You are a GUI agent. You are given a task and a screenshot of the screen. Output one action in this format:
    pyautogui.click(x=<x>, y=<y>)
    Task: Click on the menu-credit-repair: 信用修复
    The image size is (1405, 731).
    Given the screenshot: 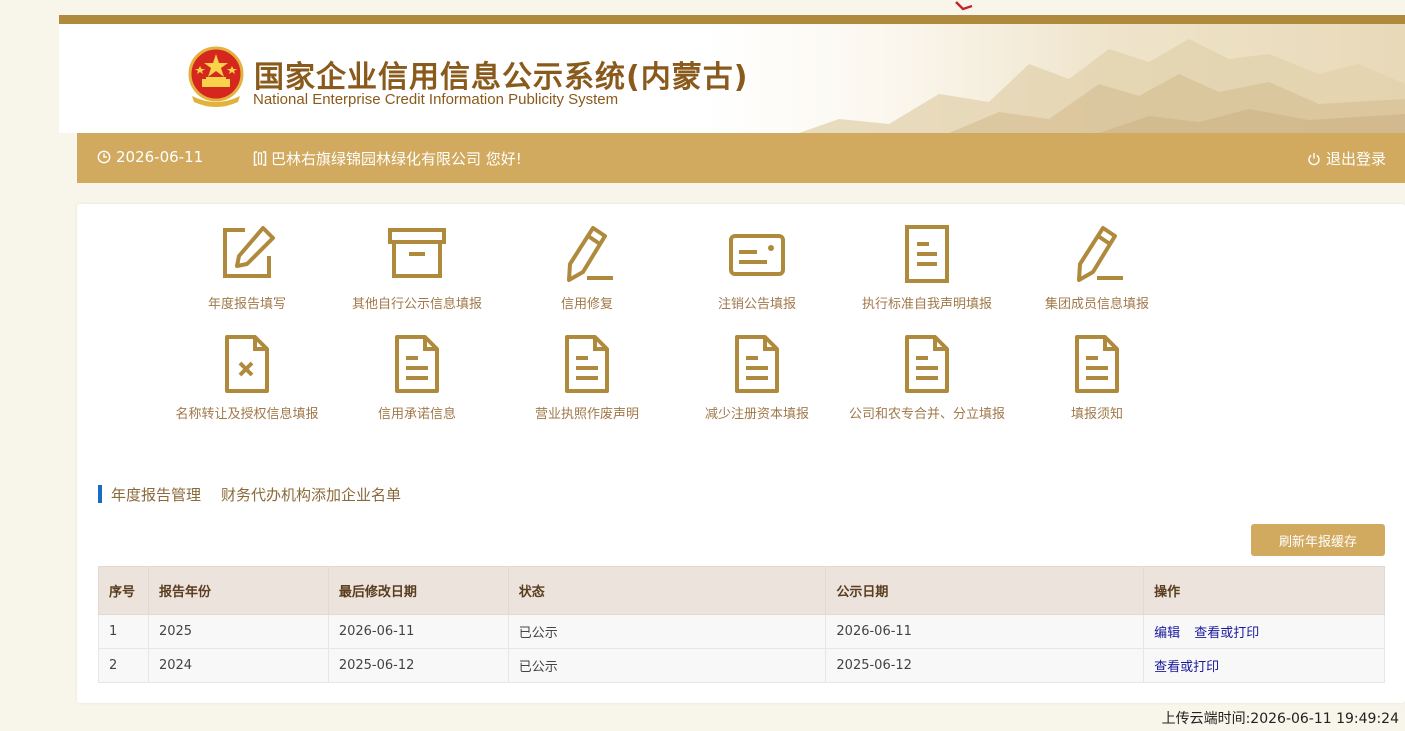 What is the action you would take?
    pyautogui.click(x=587, y=268)
    